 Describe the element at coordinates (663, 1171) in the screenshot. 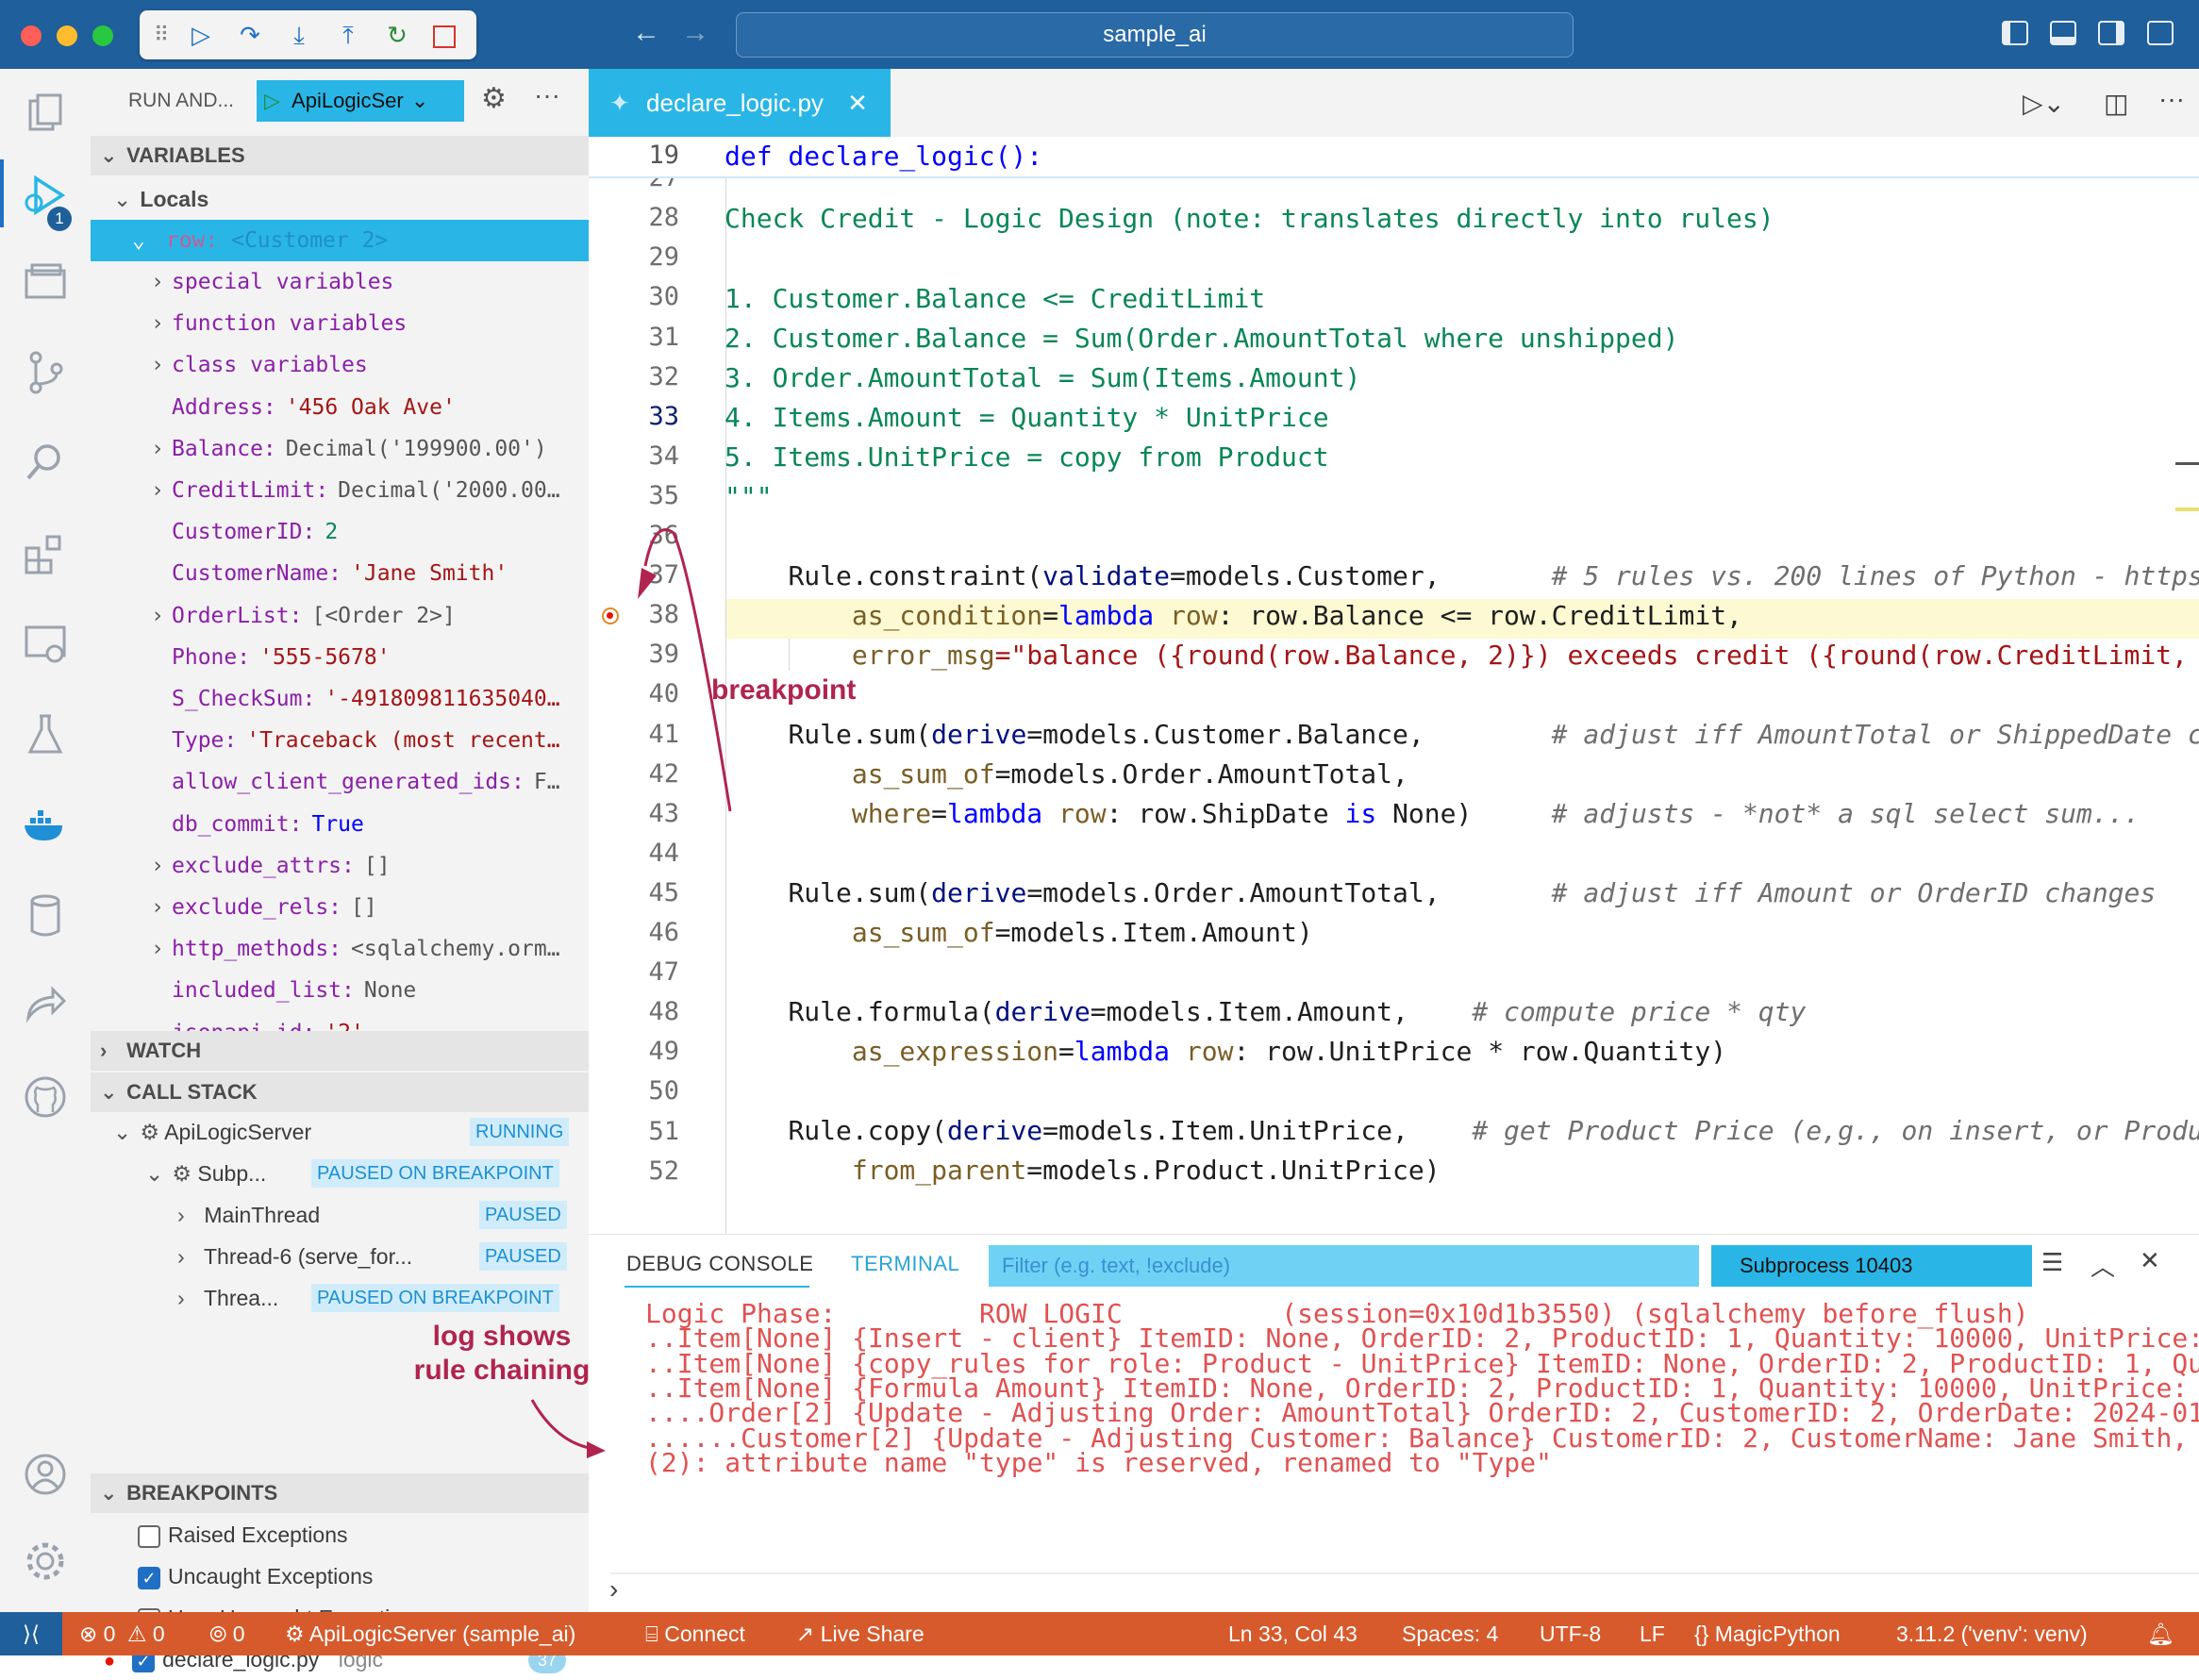

I see `line-number: 52` at that location.